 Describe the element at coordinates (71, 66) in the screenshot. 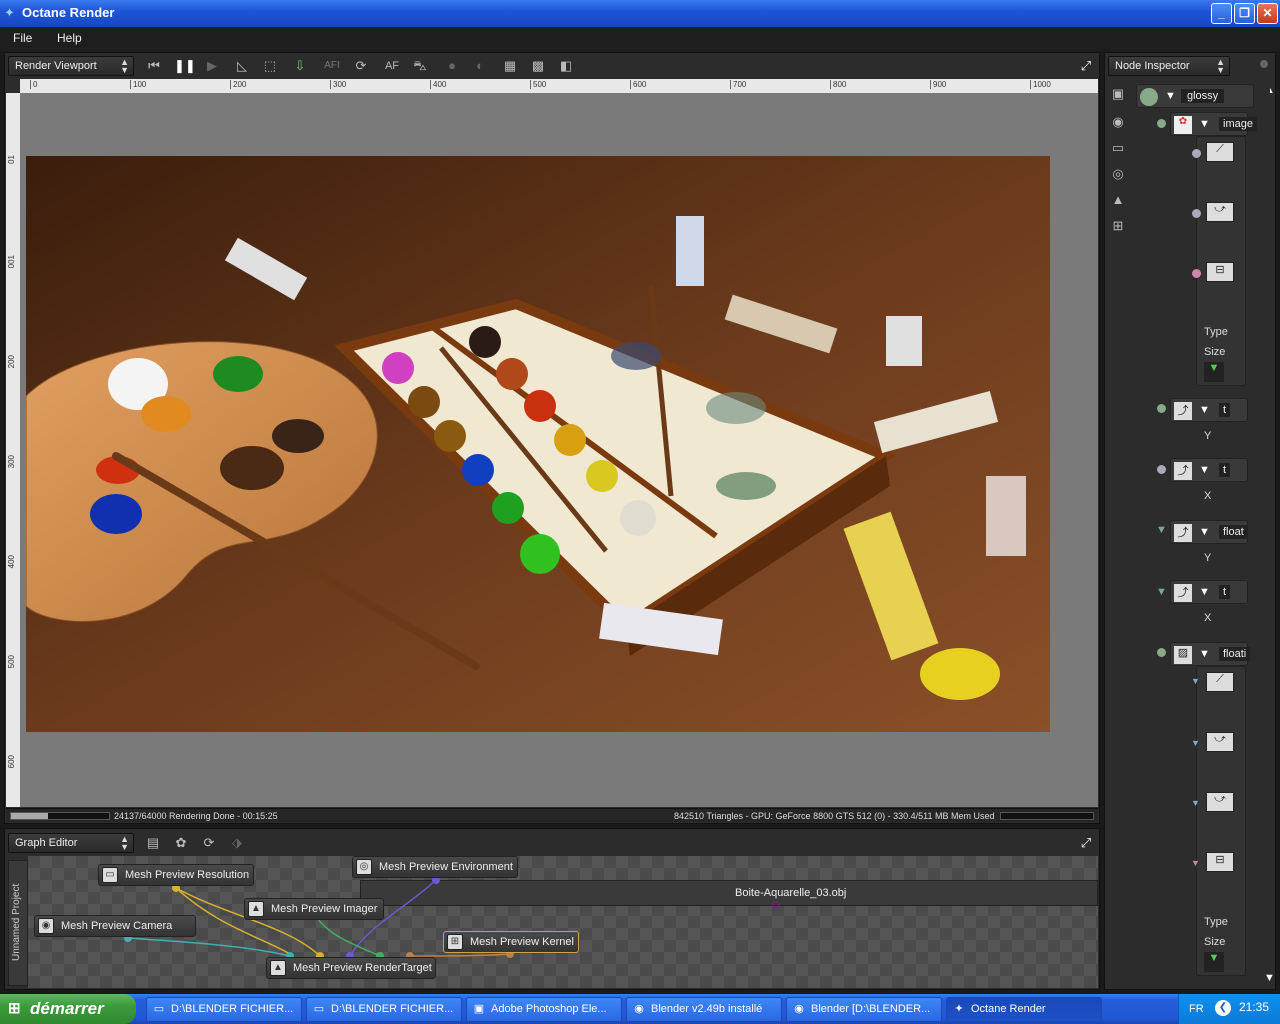

I see `viewport-mode-dropdown: Render Viewport ▲ ▼` at that location.